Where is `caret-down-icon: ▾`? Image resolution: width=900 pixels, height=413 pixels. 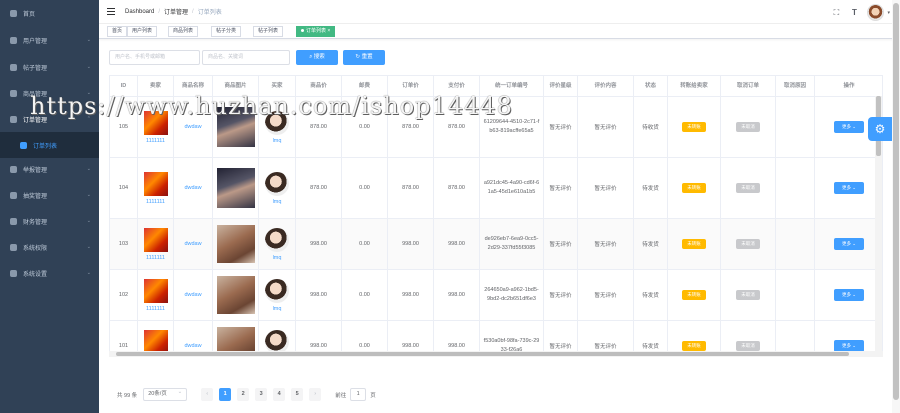
caret-down-icon: ▾ is located at coordinates (888, 13).